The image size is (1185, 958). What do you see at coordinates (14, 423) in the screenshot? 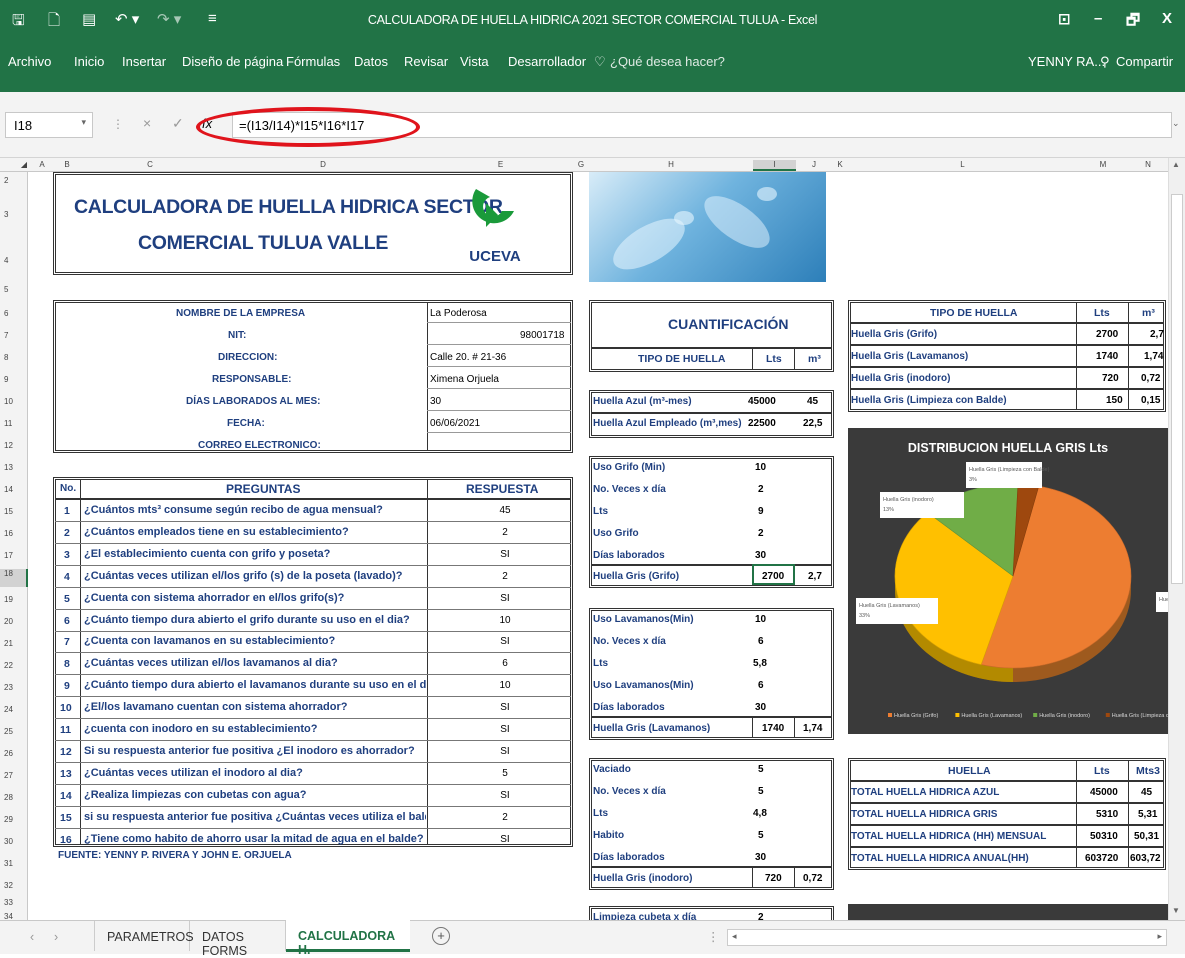
I see `row-header: 11` at bounding box center [14, 423].